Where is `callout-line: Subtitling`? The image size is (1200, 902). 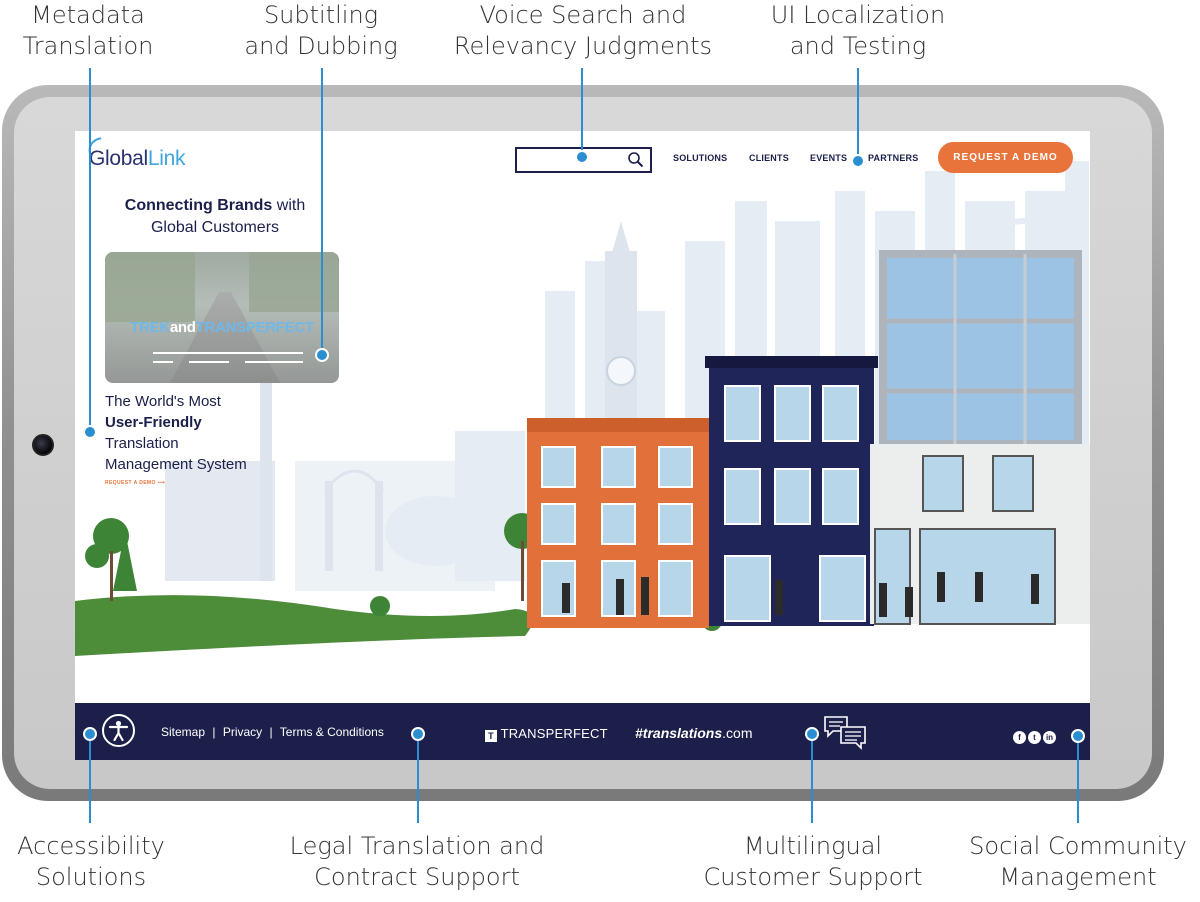
callout-line: Subtitling is located at coordinates (321, 15).